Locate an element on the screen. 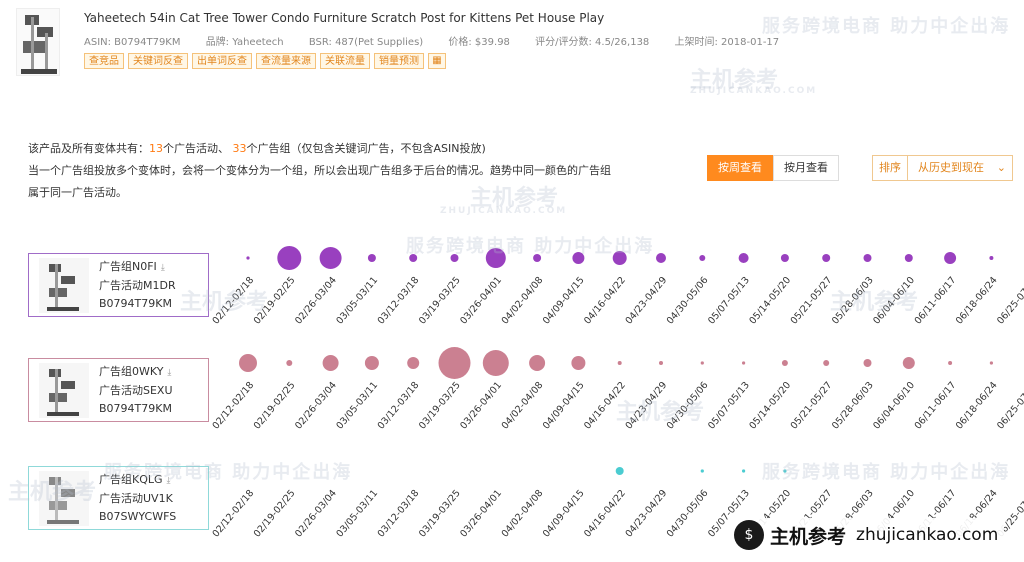 Image resolution: width=1024 pixels, height=562 pixels. tag-related-traffic: 关联流量 is located at coordinates (345, 61).